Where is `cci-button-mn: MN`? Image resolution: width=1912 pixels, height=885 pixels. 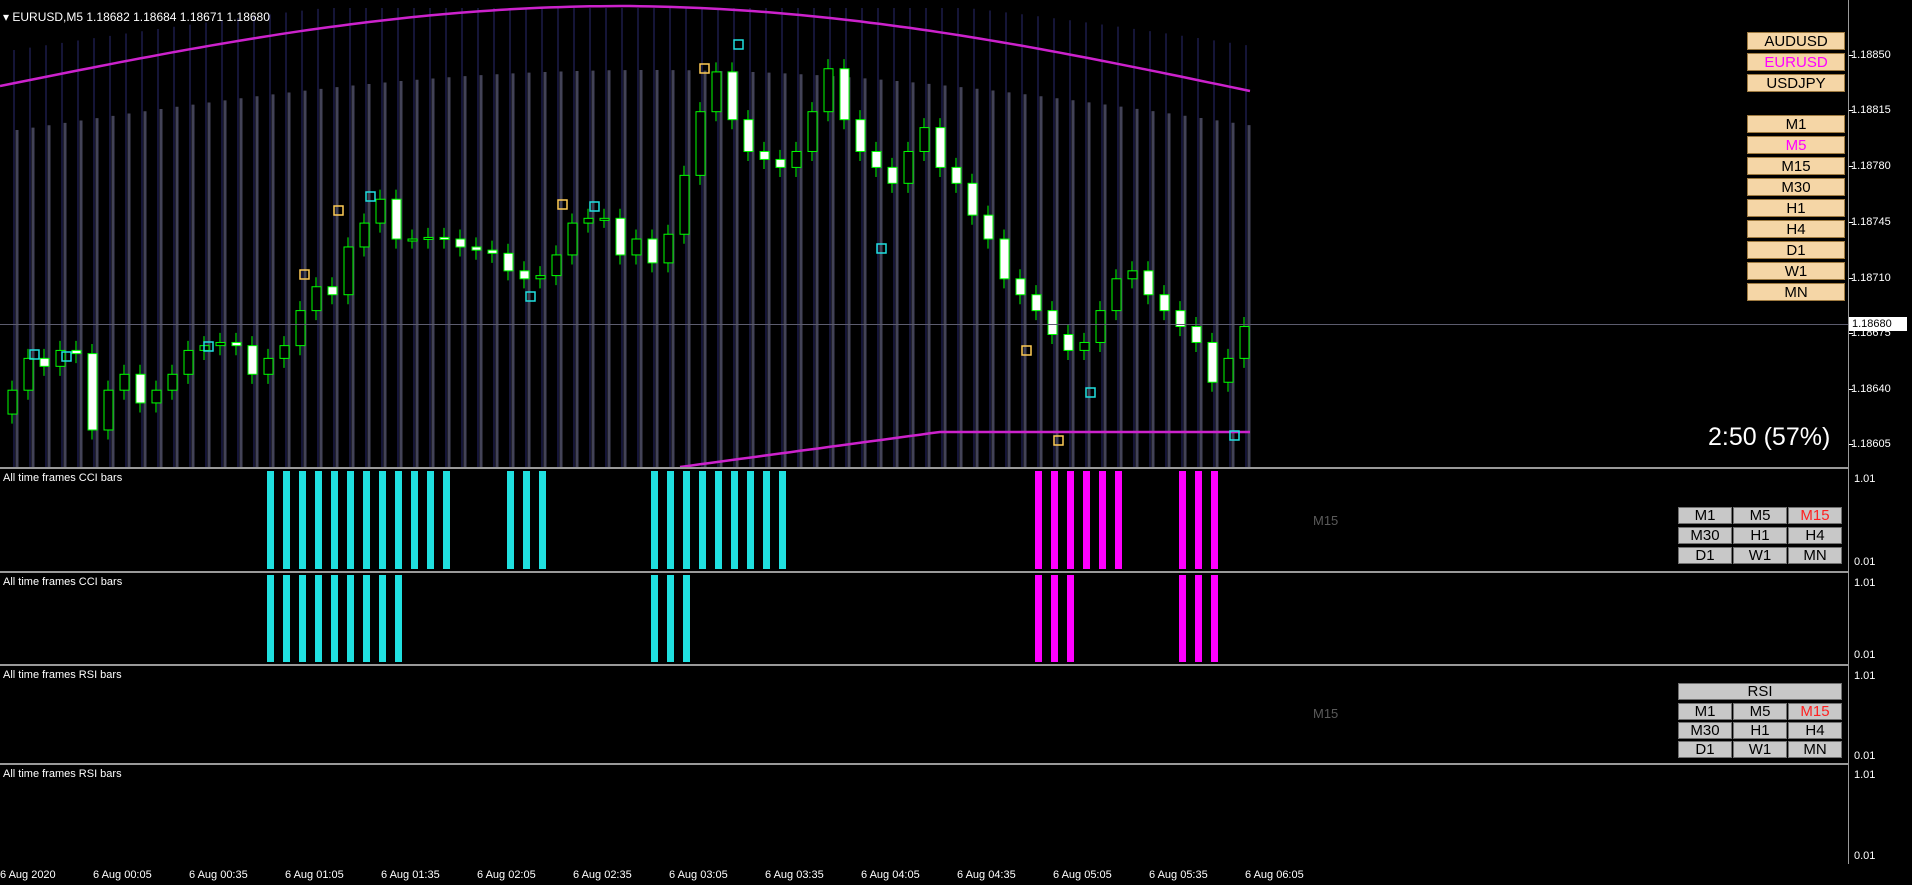 cci-button-mn: MN is located at coordinates (1815, 555).